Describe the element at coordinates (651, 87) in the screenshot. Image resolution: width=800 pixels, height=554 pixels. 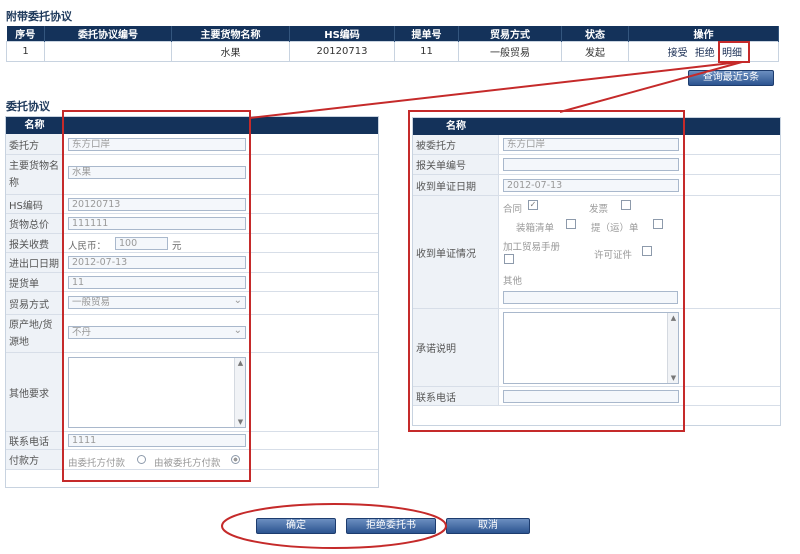
I see `annotation-line-right` at that location.